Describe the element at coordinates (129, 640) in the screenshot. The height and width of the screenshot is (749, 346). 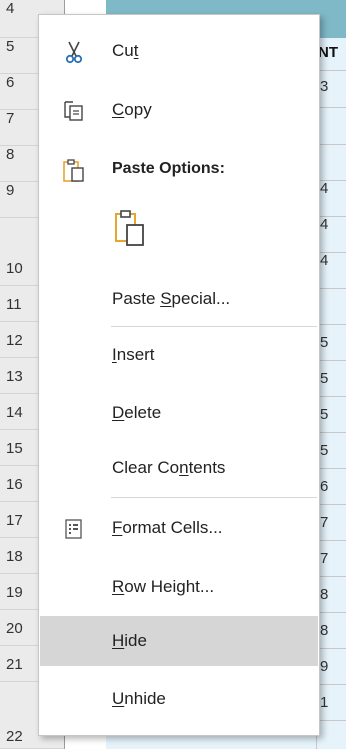
I see `menu-item-label: Hide` at that location.